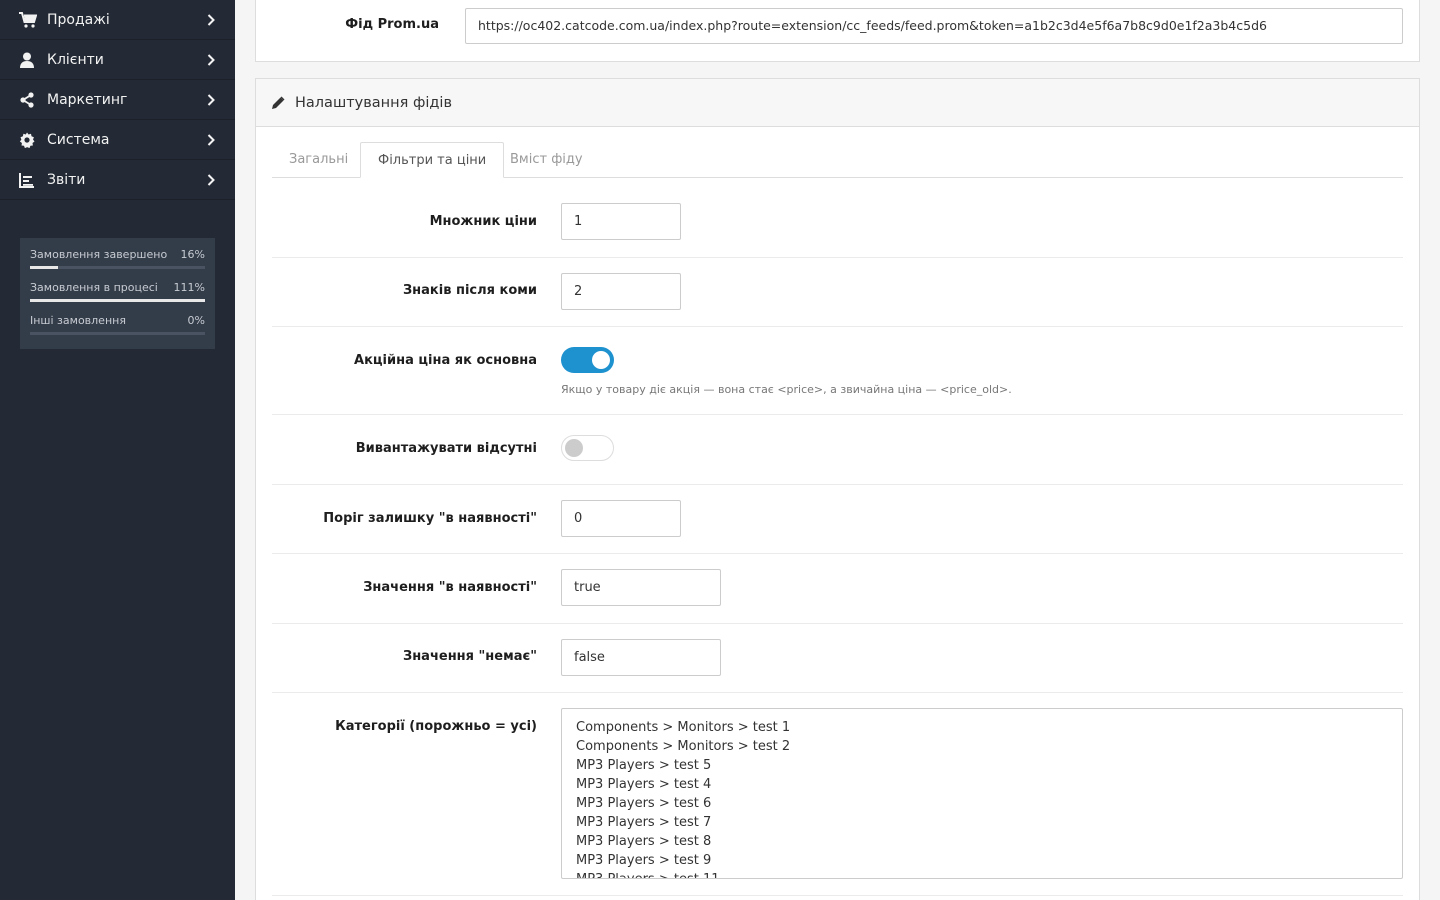 The image size is (1440, 900). Describe the element at coordinates (837, 292) in the screenshot. I see `form-row-decimals: Знаків після коми 2` at that location.